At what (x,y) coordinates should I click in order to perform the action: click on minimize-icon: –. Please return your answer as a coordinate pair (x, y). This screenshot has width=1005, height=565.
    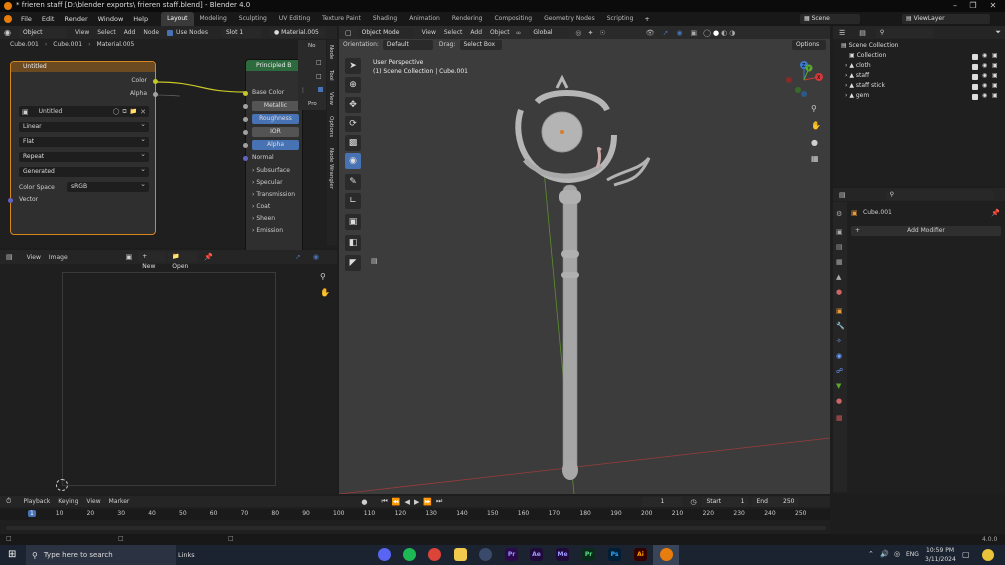
    Looking at the image, I should click on (955, 6).